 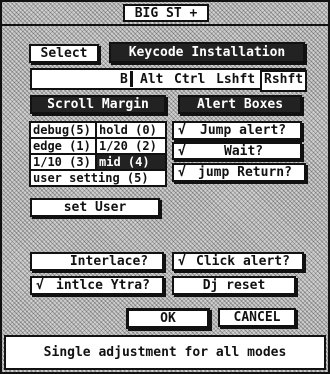 I want to click on ok-button: OK, so click(x=168, y=318).